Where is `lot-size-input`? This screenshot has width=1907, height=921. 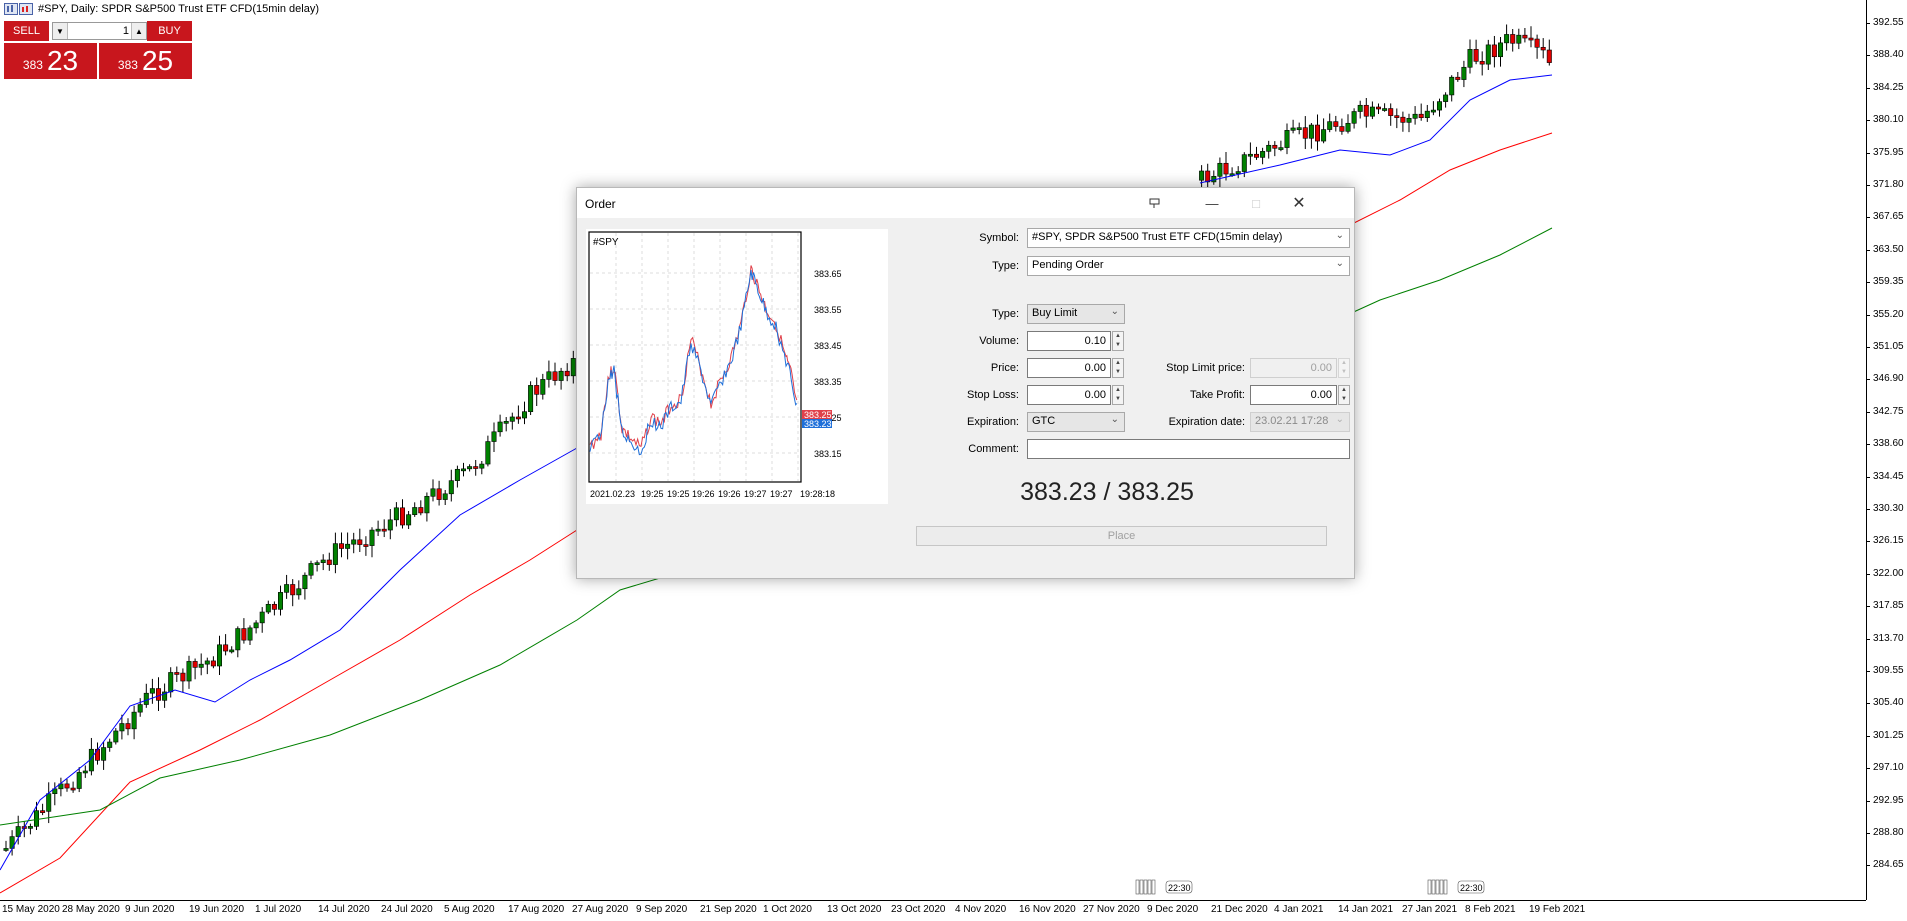 lot-size-input is located at coordinates (99, 31).